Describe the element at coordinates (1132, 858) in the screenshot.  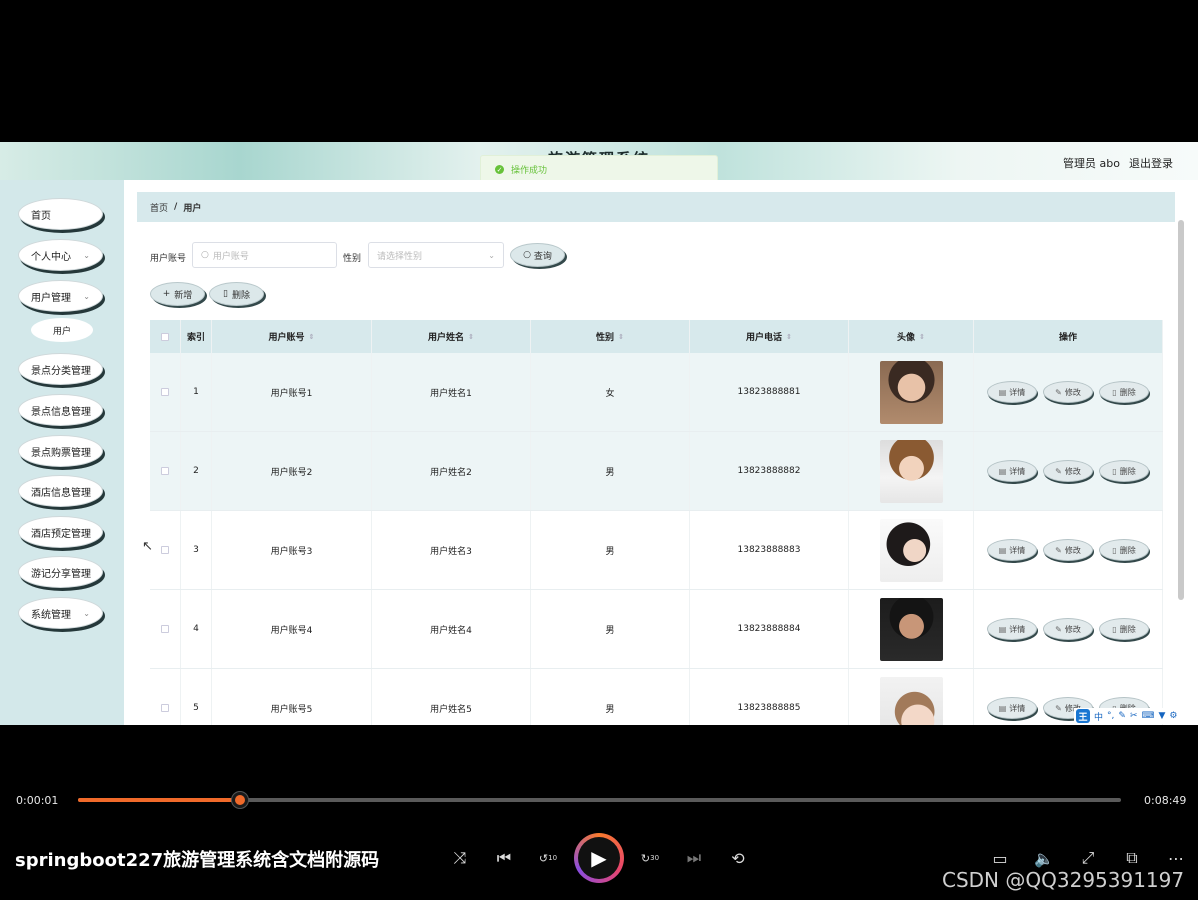
I see `mini-player-icon: ⧉` at that location.